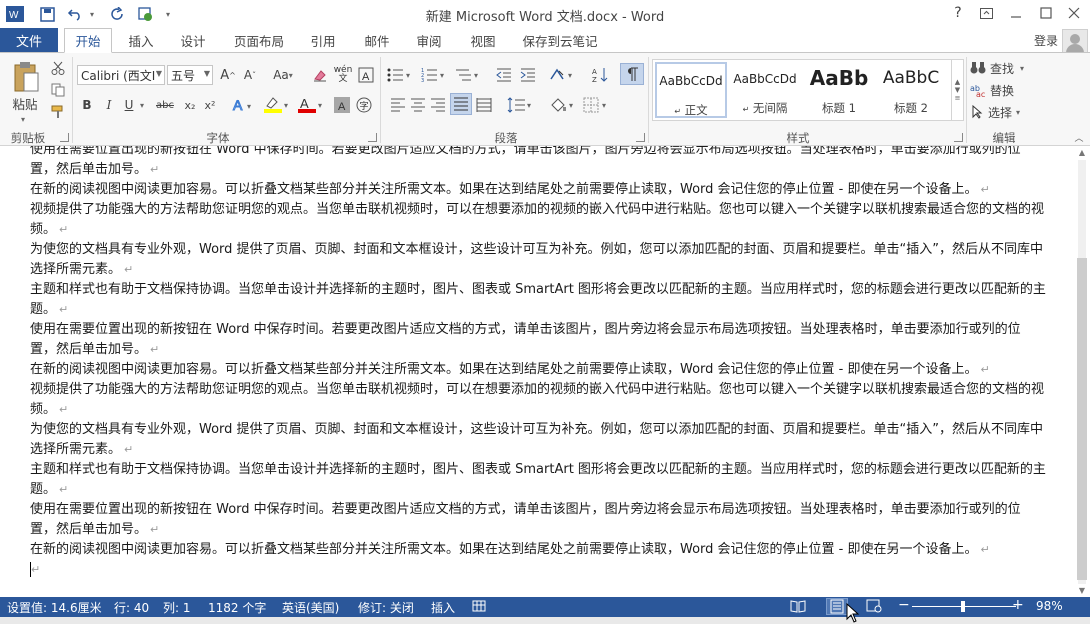  I want to click on more-styles-icon: ≡, so click(958, 98).